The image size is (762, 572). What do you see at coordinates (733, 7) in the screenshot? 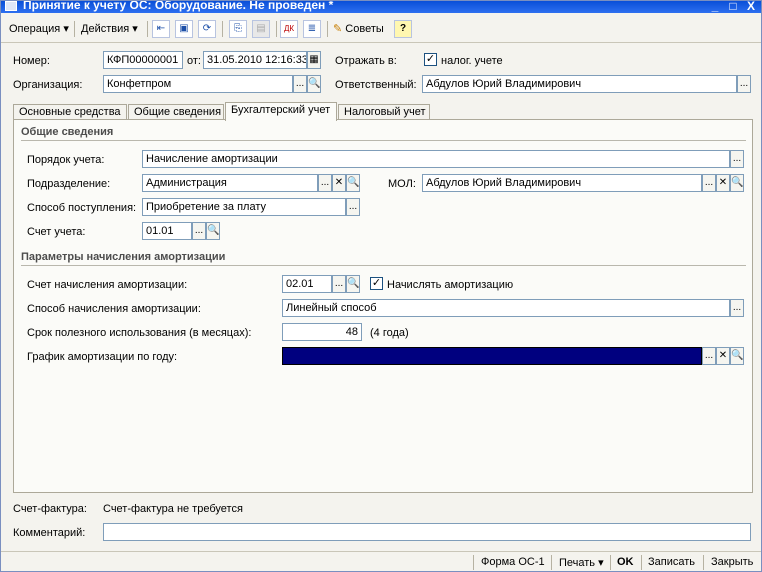
I see `maximize-button: □` at bounding box center [733, 7].